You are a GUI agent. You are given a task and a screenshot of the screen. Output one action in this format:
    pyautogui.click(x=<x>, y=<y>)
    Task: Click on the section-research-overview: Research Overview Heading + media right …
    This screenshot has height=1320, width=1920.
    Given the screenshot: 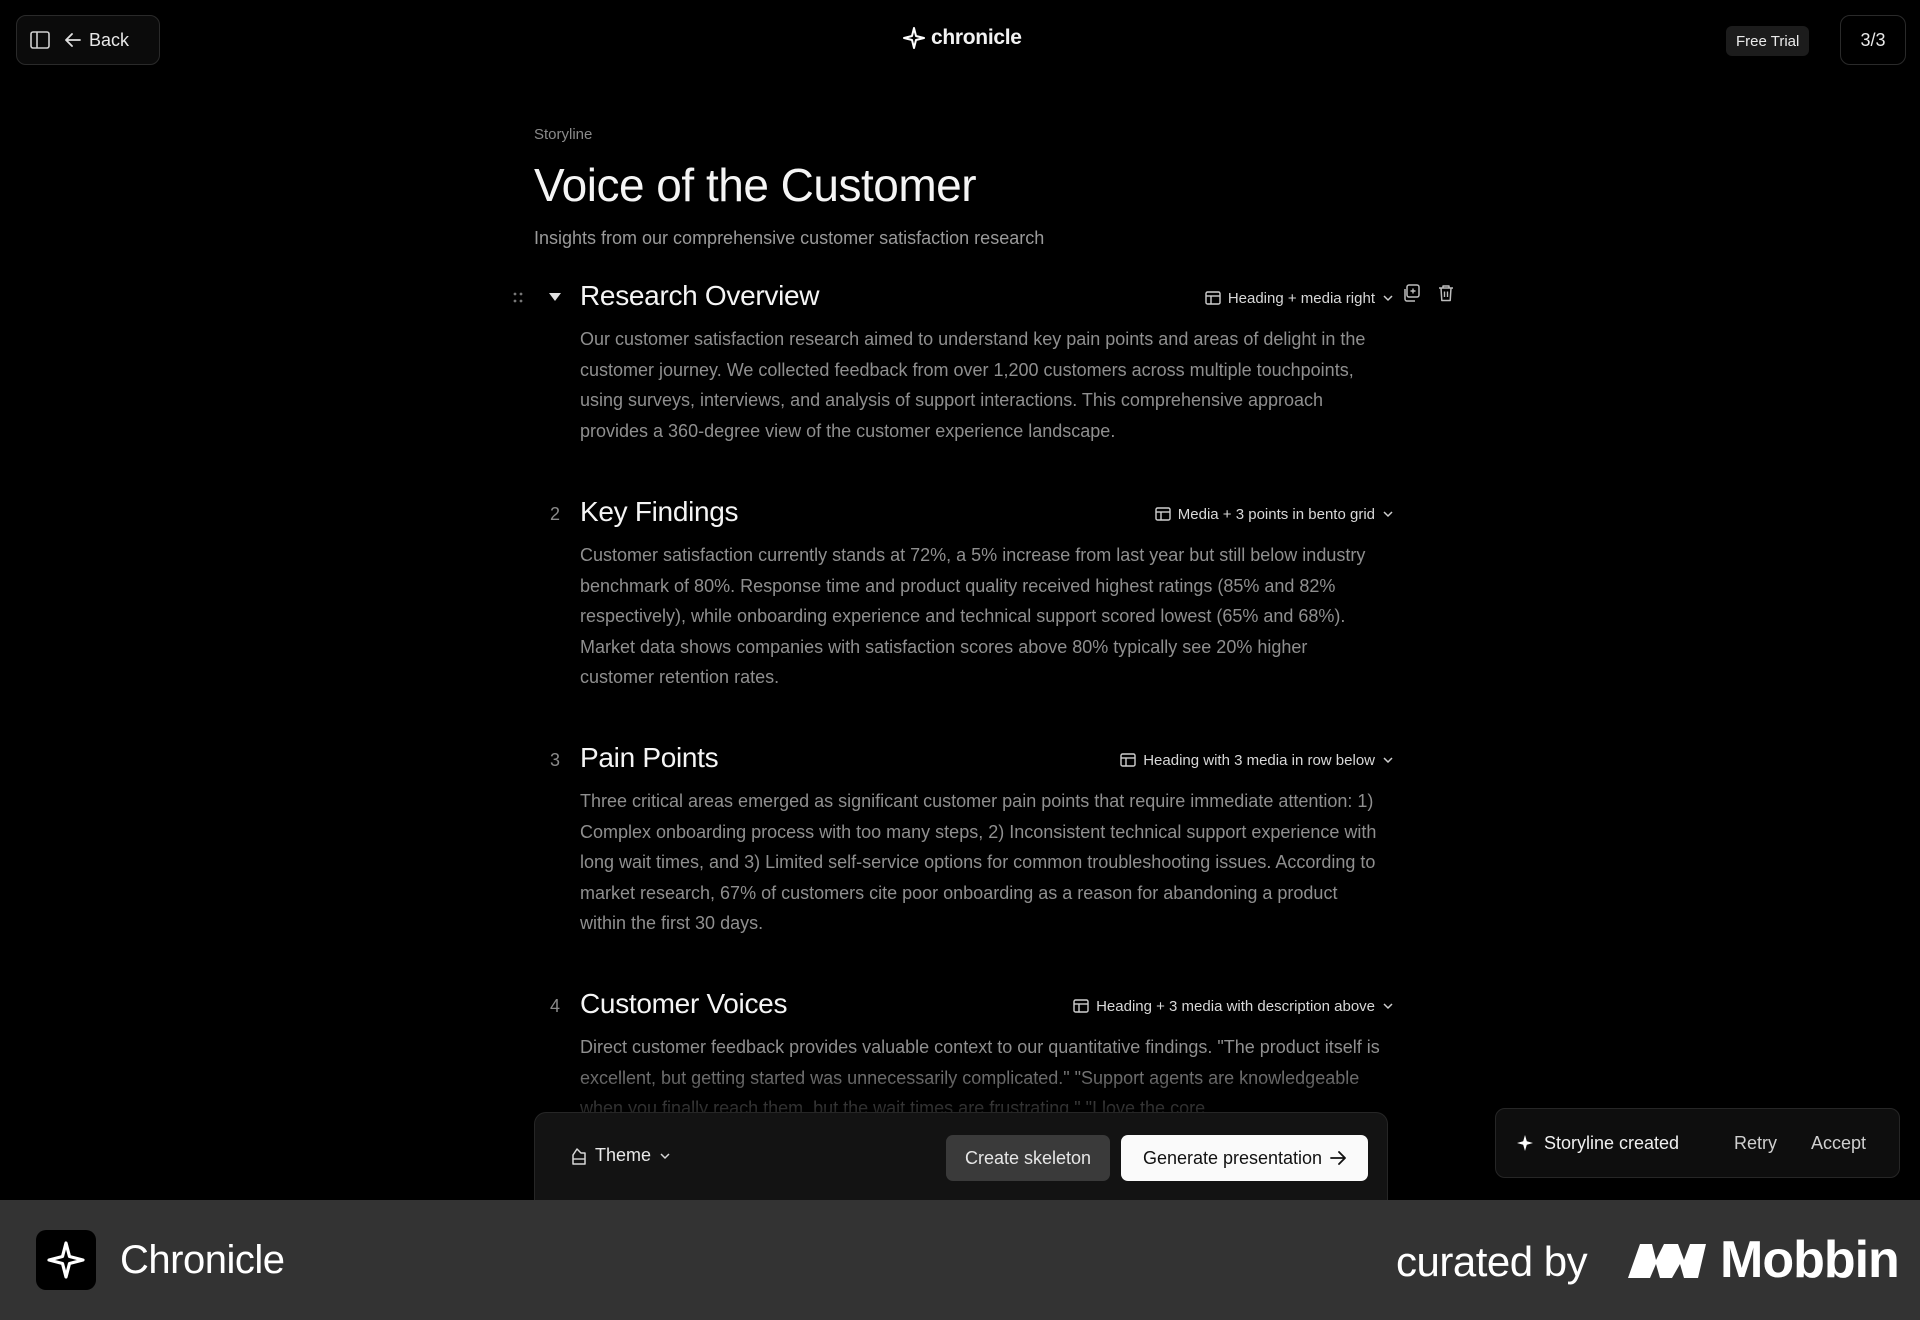 What is the action you would take?
    pyautogui.click(x=983, y=365)
    